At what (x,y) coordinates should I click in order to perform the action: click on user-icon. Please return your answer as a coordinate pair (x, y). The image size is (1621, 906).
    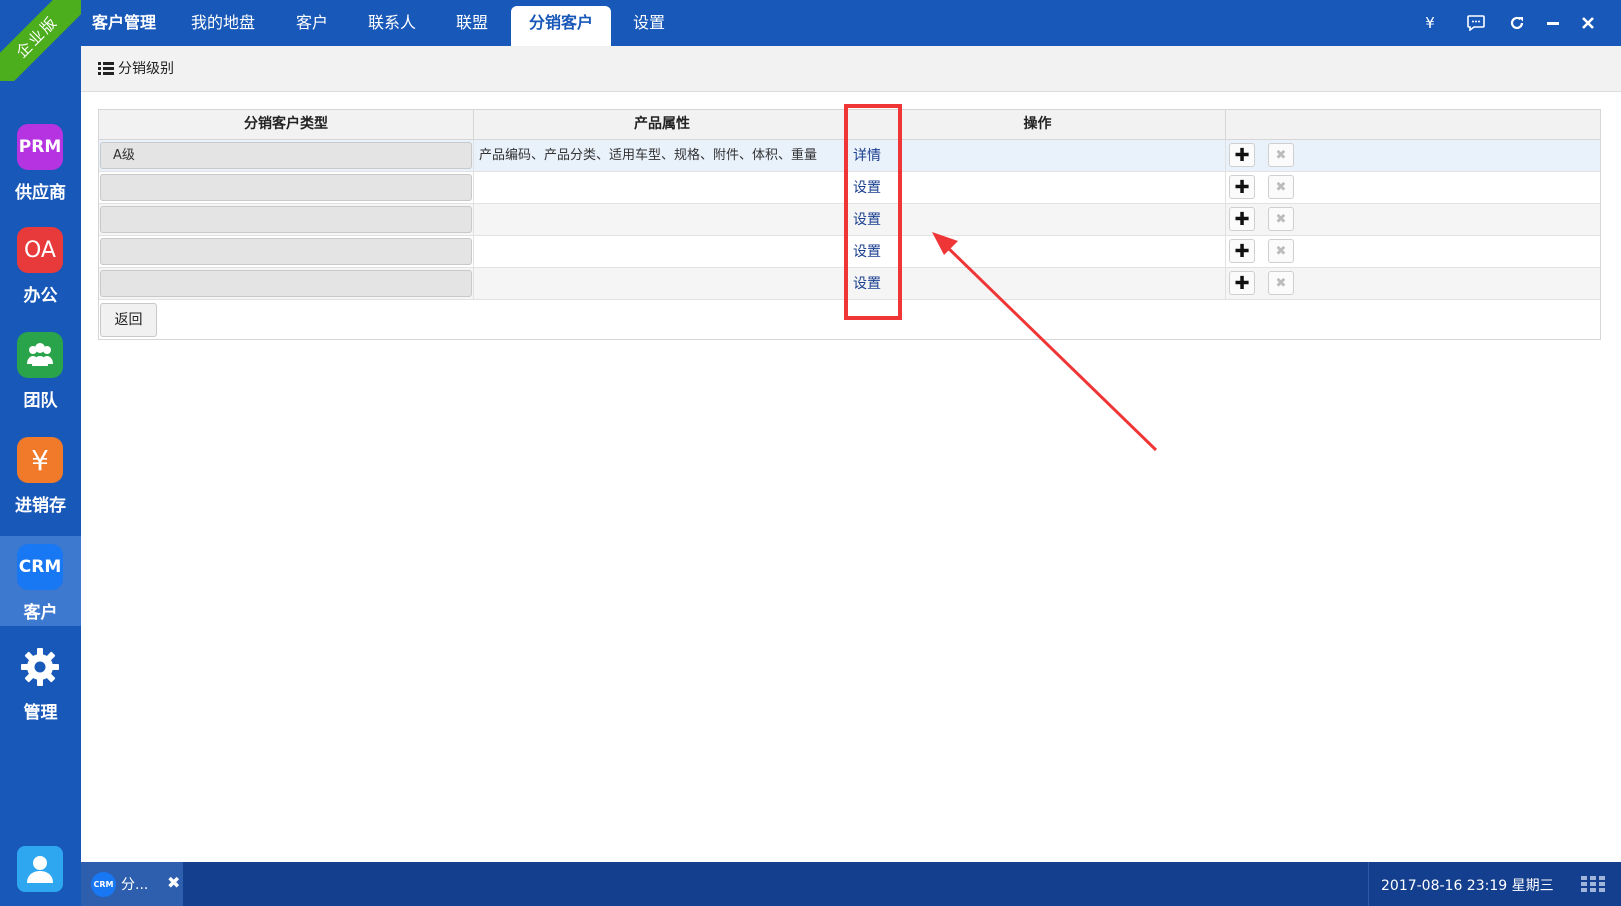
    Looking at the image, I should click on (40, 869).